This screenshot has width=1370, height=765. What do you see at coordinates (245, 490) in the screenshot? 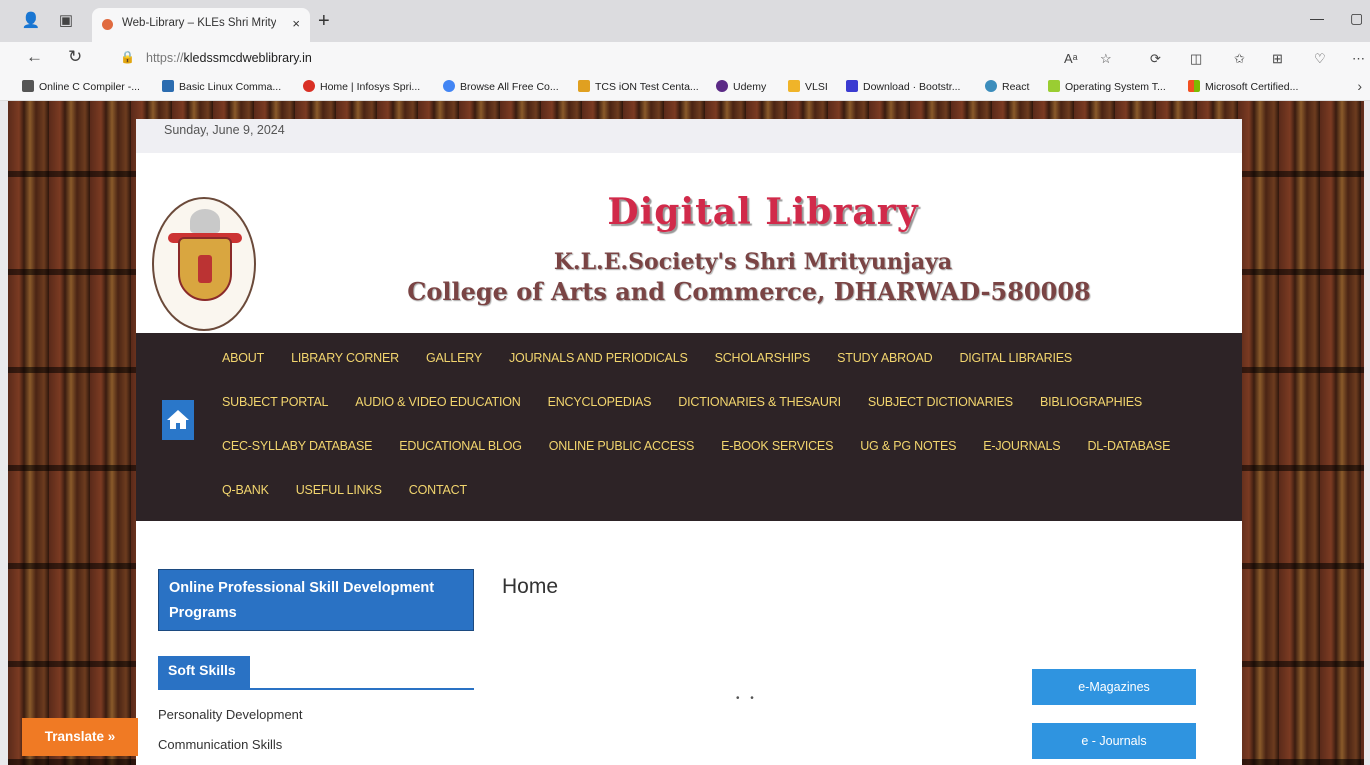
I see `nav-q-bank: Q-BANK` at bounding box center [245, 490].